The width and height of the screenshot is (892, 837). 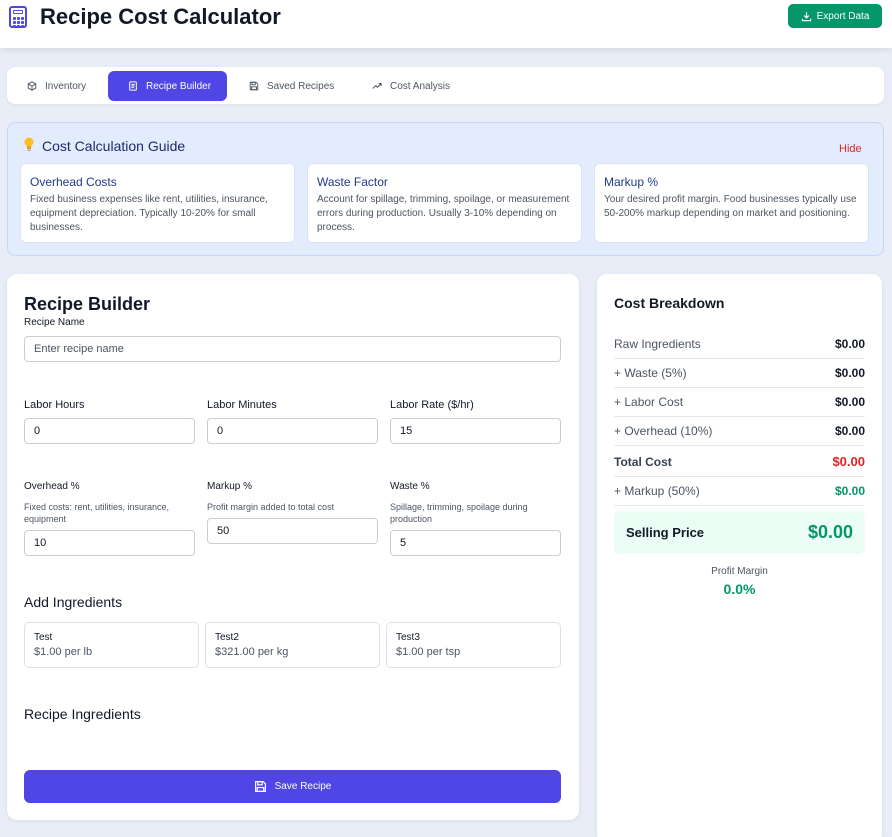 What do you see at coordinates (303, 786) in the screenshot?
I see `save-recipe-label: Save Recipe` at bounding box center [303, 786].